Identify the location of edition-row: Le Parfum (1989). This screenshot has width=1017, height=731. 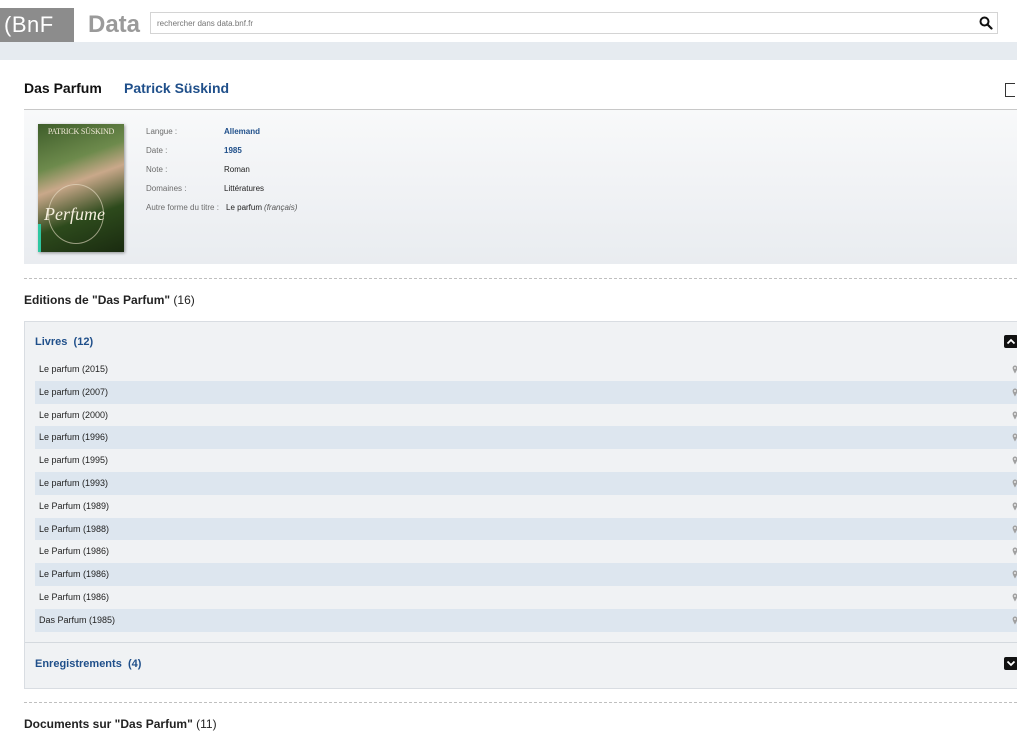
(526, 506).